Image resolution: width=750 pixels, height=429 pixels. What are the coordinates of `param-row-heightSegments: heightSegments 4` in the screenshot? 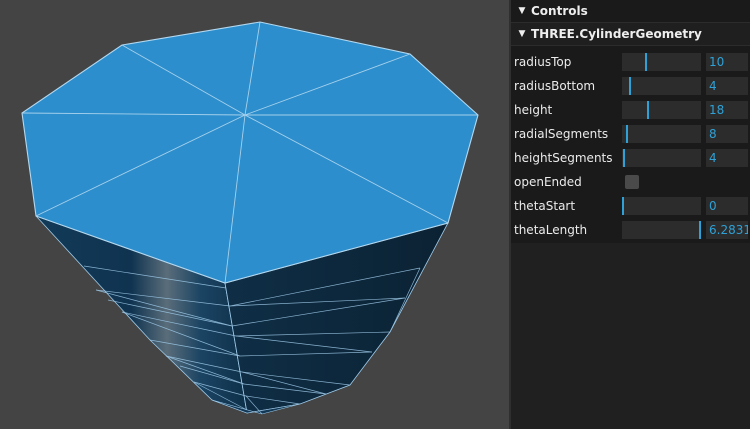 It's located at (630, 158).